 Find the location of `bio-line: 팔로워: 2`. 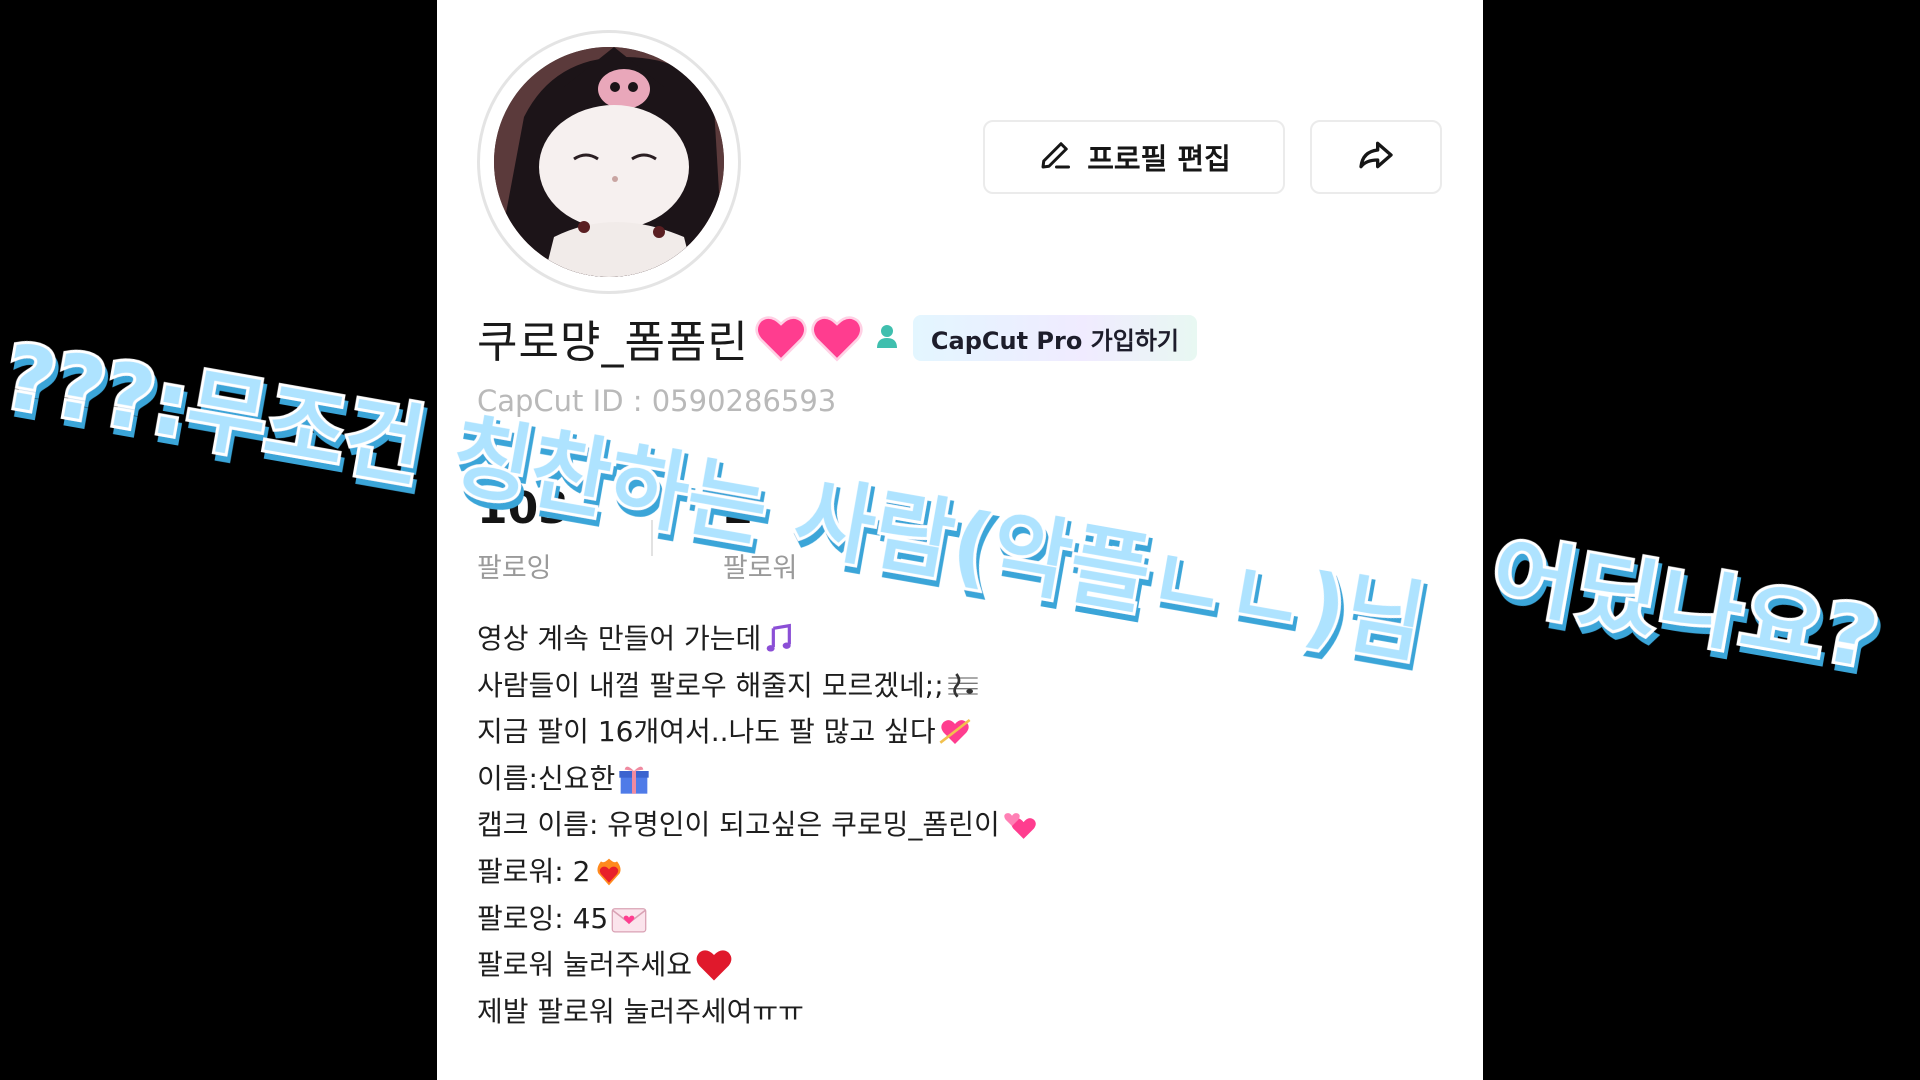

bio-line: 팔로워: 2 is located at coordinates (957, 872).